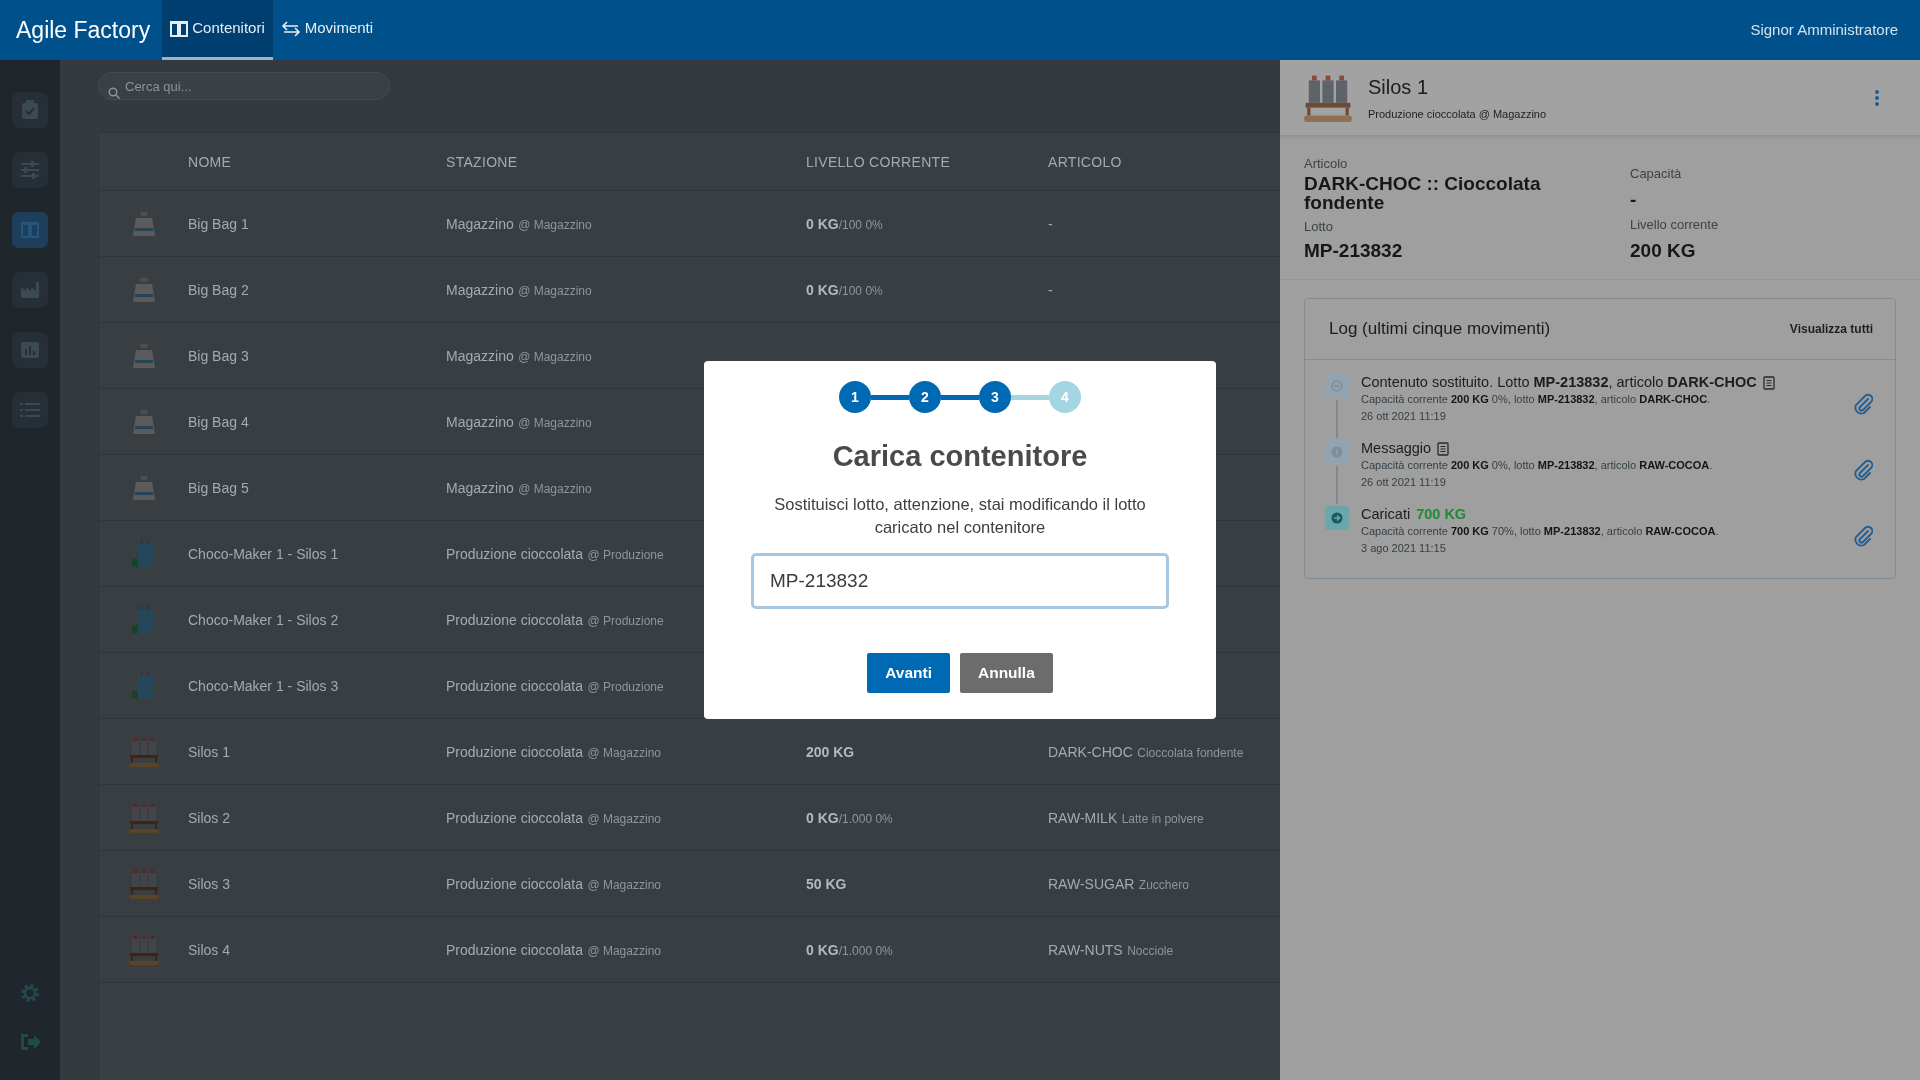 This screenshot has width=1920, height=1080. I want to click on lot-input: MP-213832, so click(960, 580).